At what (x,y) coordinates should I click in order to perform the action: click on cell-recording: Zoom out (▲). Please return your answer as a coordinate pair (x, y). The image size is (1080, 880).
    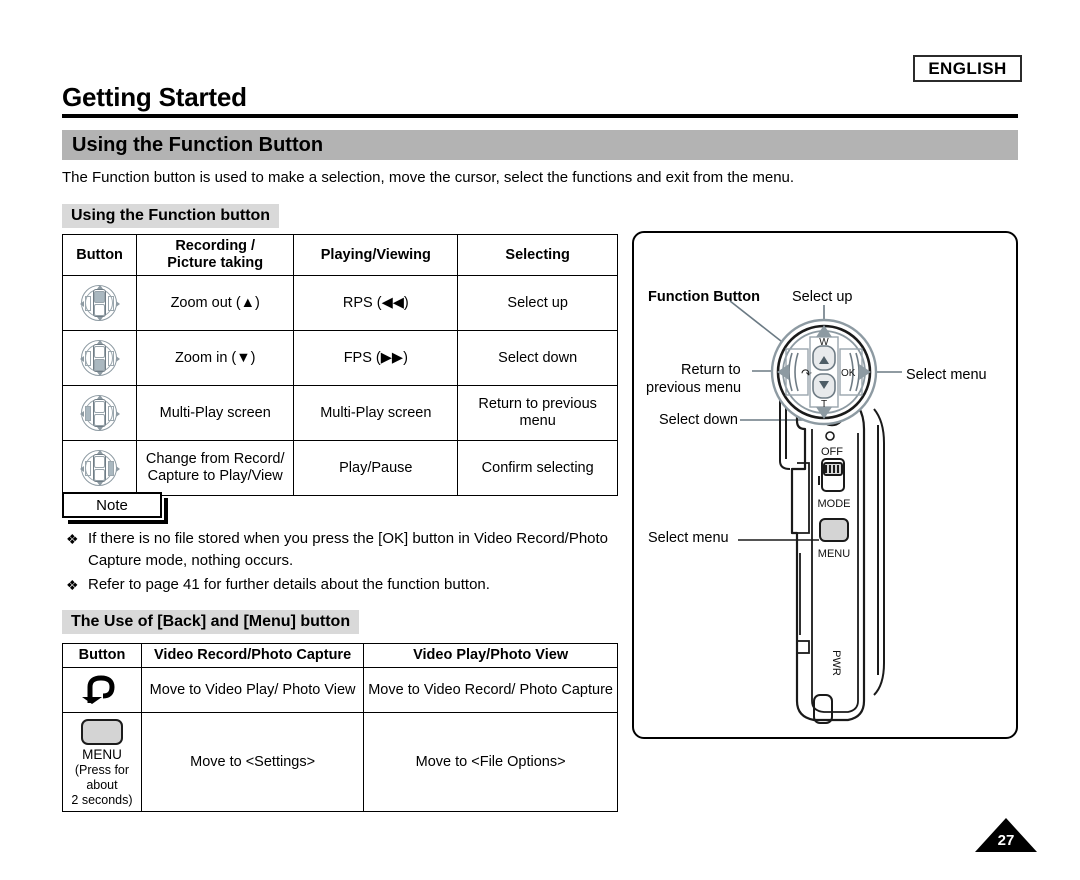
    Looking at the image, I should click on (215, 303).